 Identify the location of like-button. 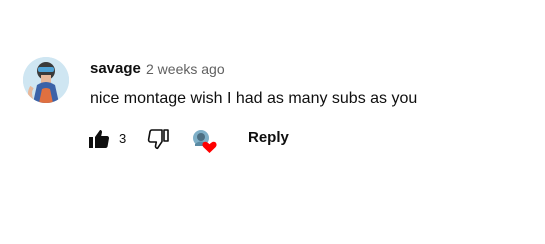
(99, 139).